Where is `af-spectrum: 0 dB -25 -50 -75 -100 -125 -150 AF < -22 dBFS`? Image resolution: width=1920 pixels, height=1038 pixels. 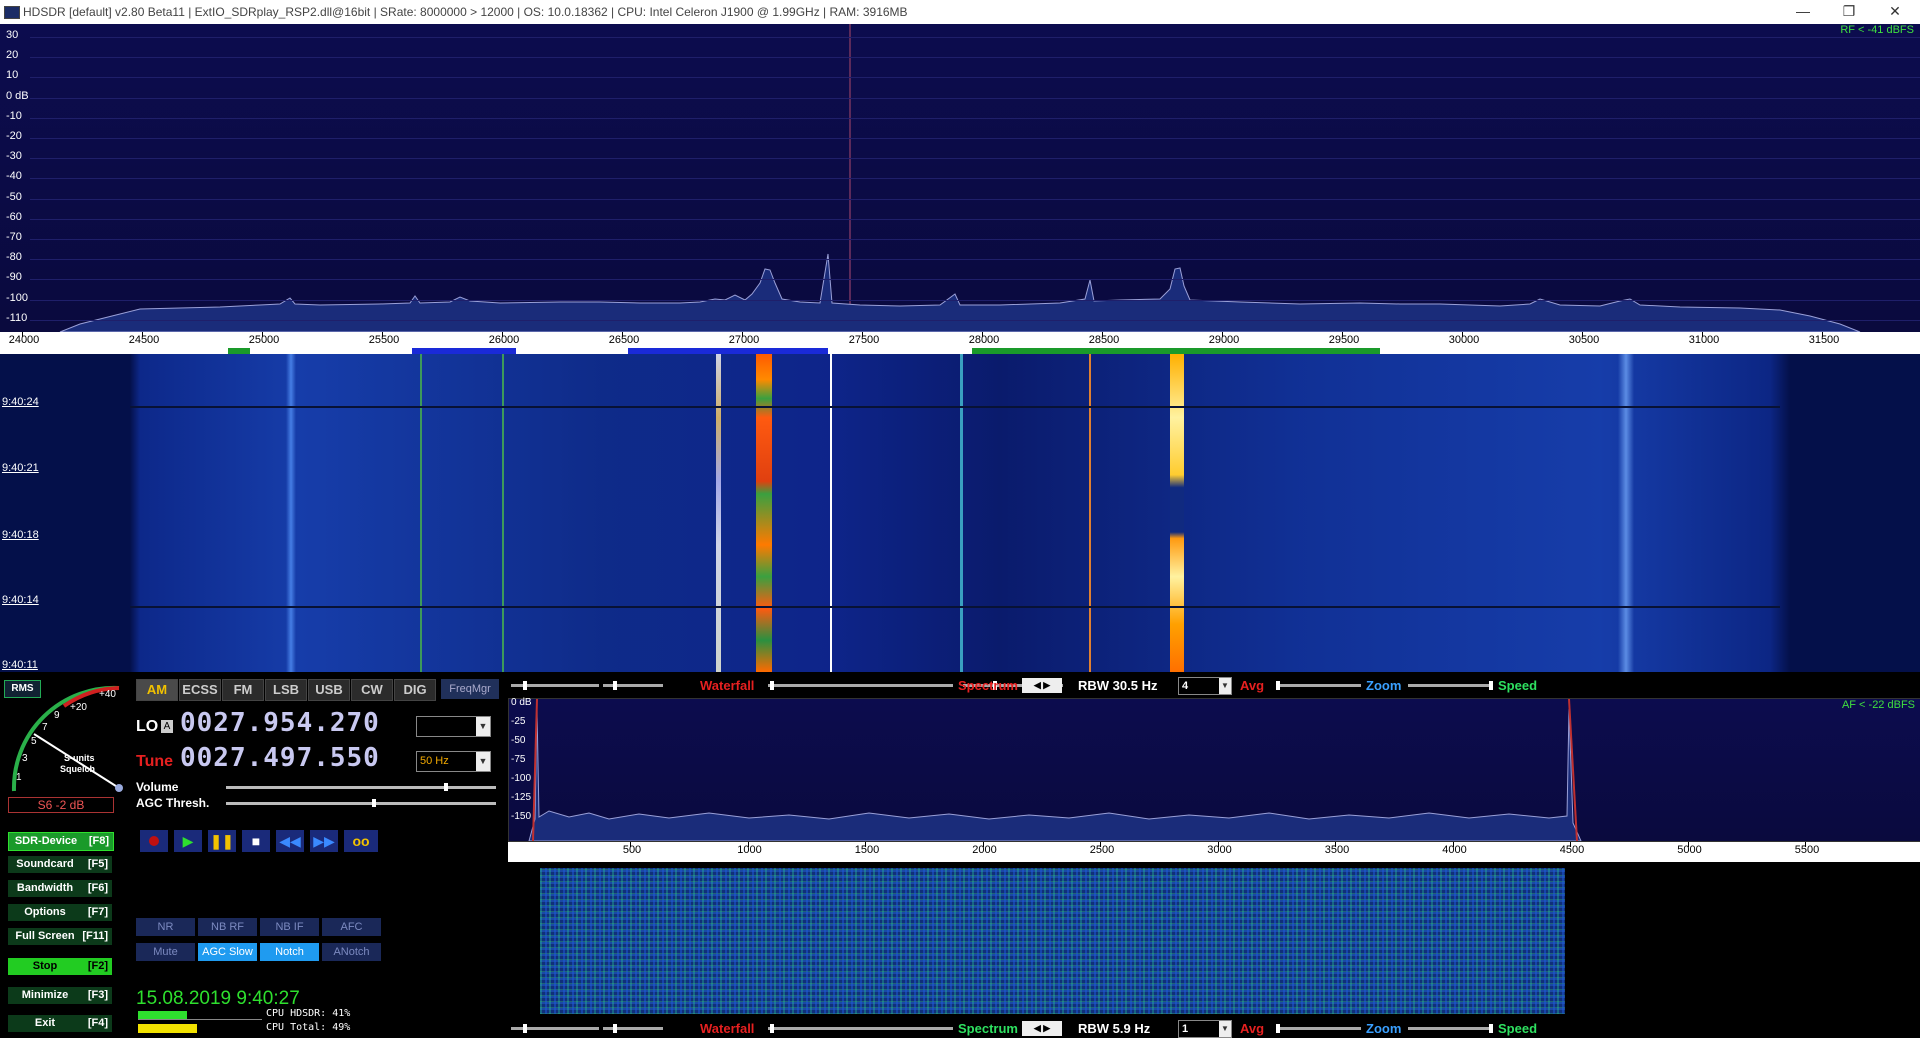
af-spectrum: 0 dB -25 -50 -75 -100 -125 -150 AF < -22 dBFS is located at coordinates (1214, 769).